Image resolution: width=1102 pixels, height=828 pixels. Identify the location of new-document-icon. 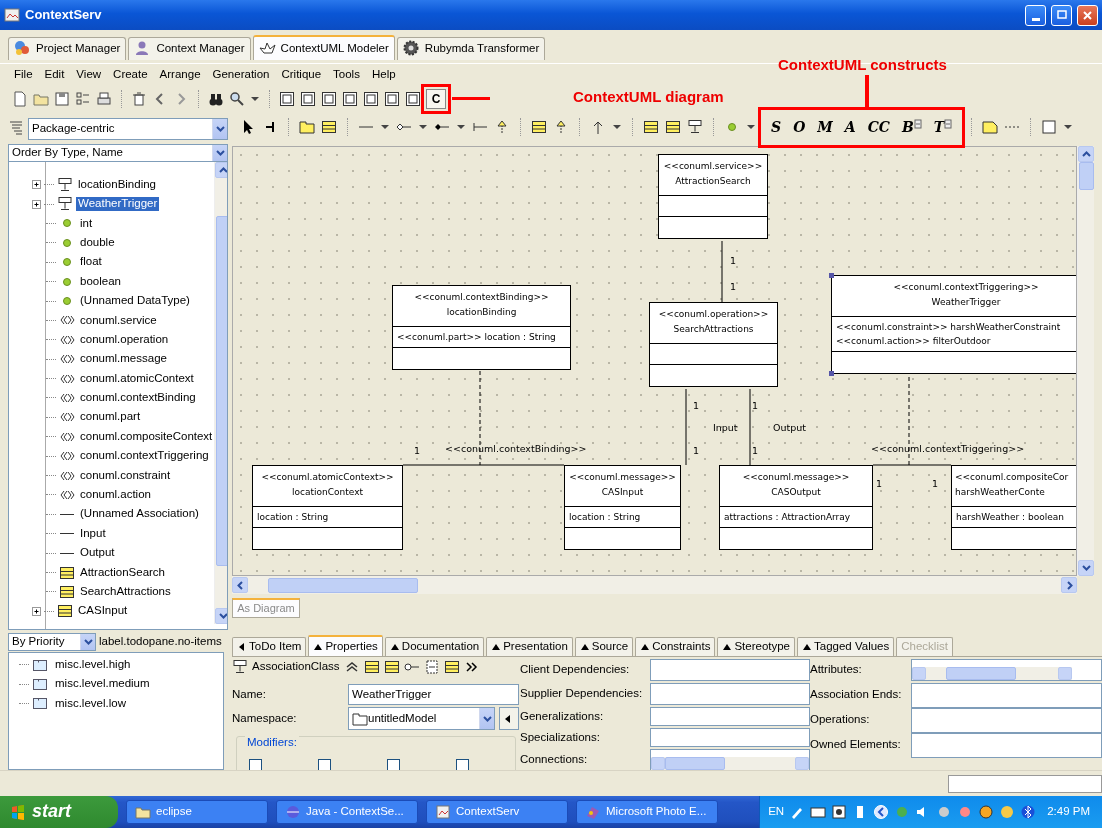
(20, 99).